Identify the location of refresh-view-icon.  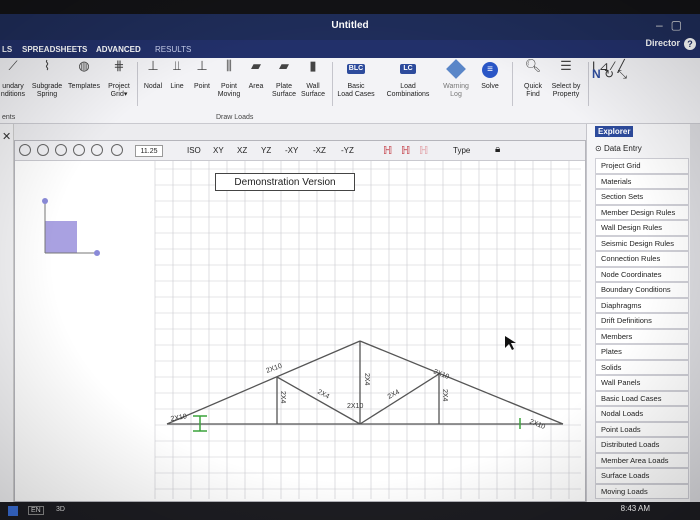
(117, 150).